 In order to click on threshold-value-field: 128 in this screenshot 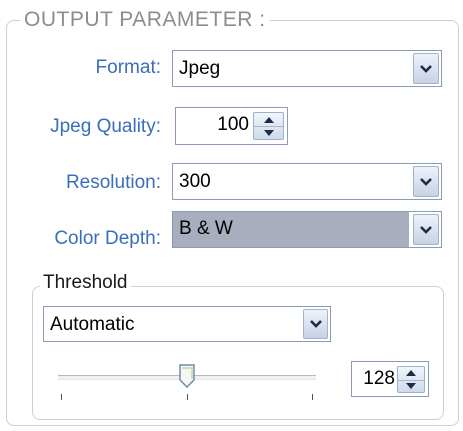, I will do `click(390, 379)`.